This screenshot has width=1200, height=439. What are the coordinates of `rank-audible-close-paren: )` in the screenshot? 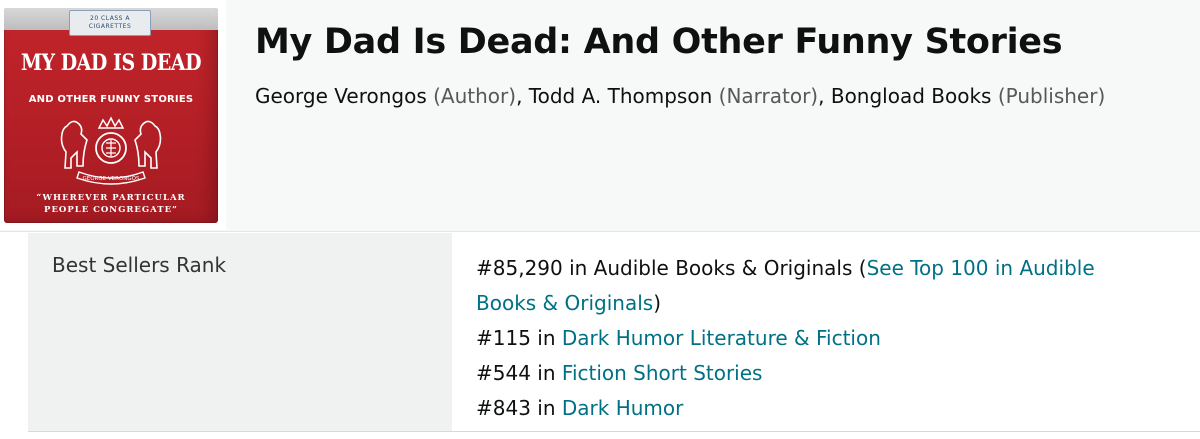 It's located at (657, 303).